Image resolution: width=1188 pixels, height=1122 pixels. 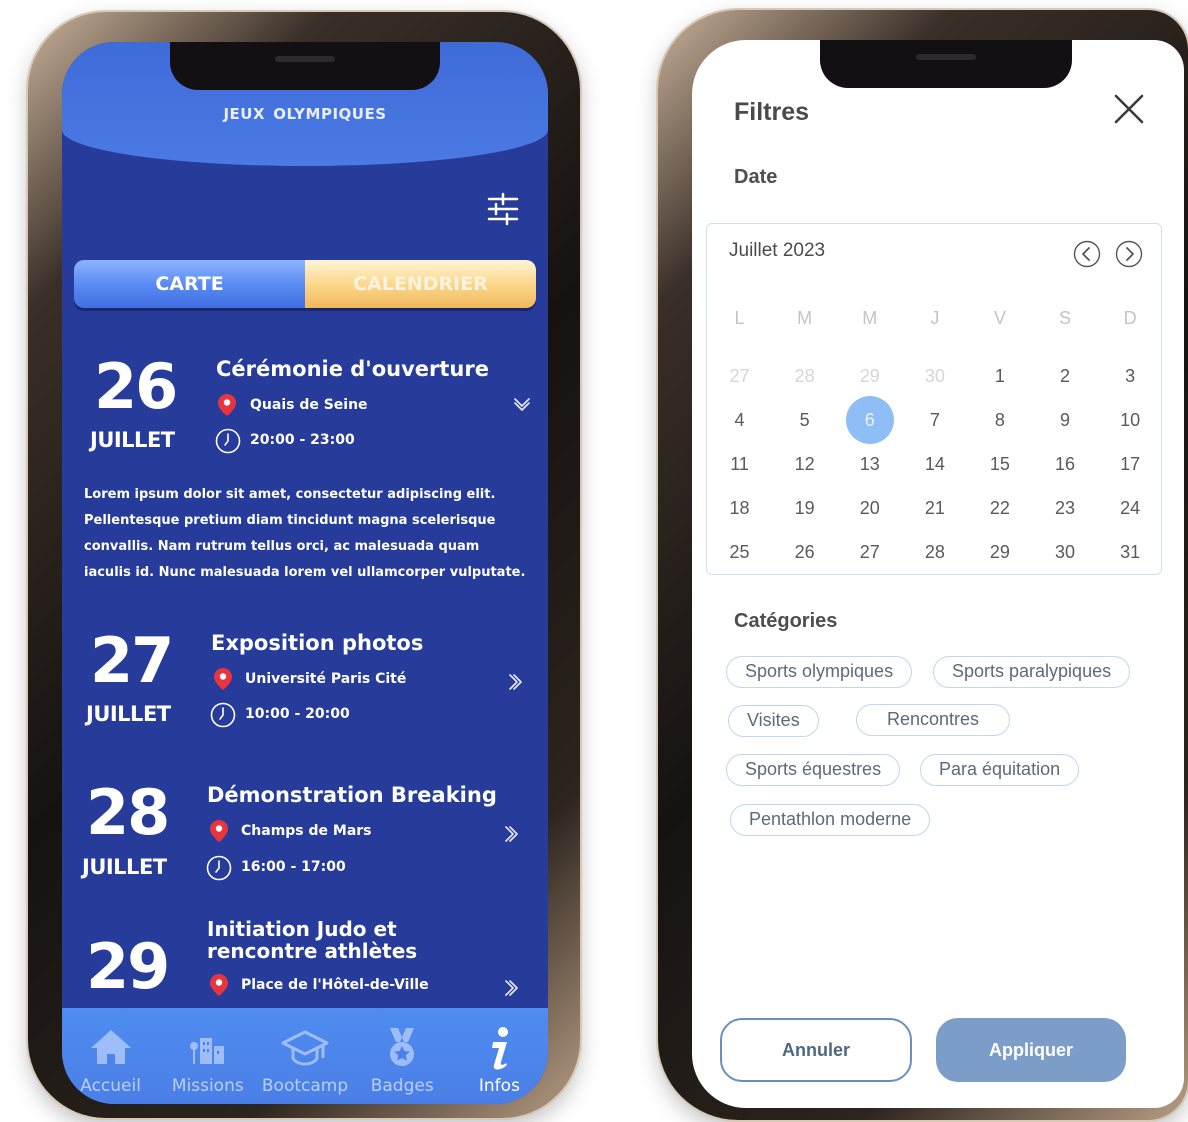 I want to click on medal-icon, so click(x=402, y=1047).